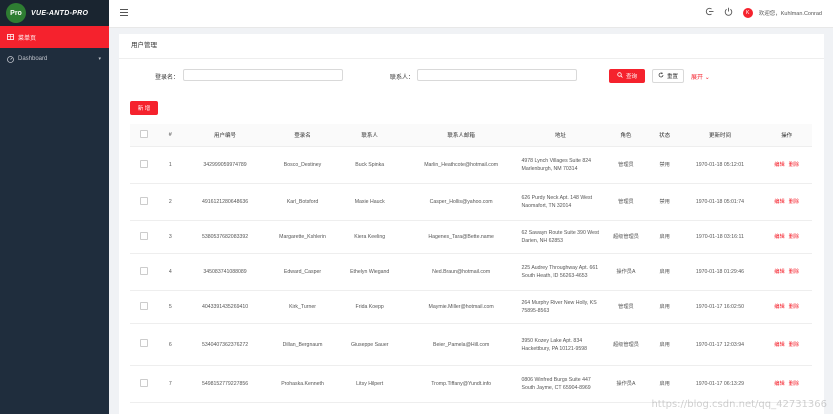 This screenshot has height=414, width=833. Describe the element at coordinates (461, 344) in the screenshot. I see `email-cell: Beier_Pamela@Hill.com` at that location.